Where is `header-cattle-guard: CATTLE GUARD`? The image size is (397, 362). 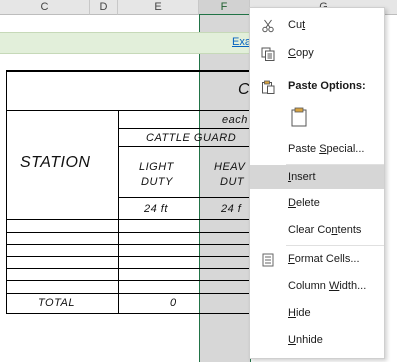 header-cattle-guard: CATTLE GUARD is located at coordinates (191, 138).